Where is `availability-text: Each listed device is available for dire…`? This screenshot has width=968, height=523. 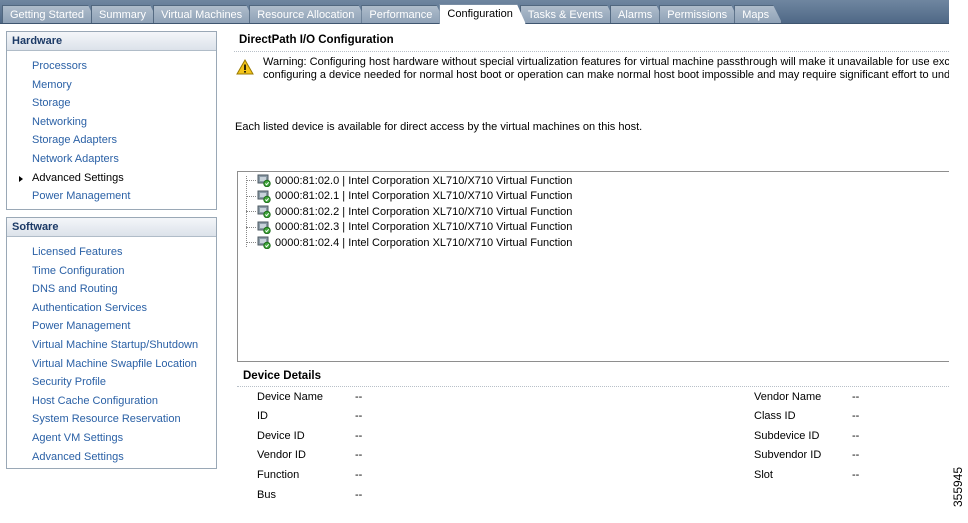 availability-text: Each listed device is available for dire… is located at coordinates (439, 127).